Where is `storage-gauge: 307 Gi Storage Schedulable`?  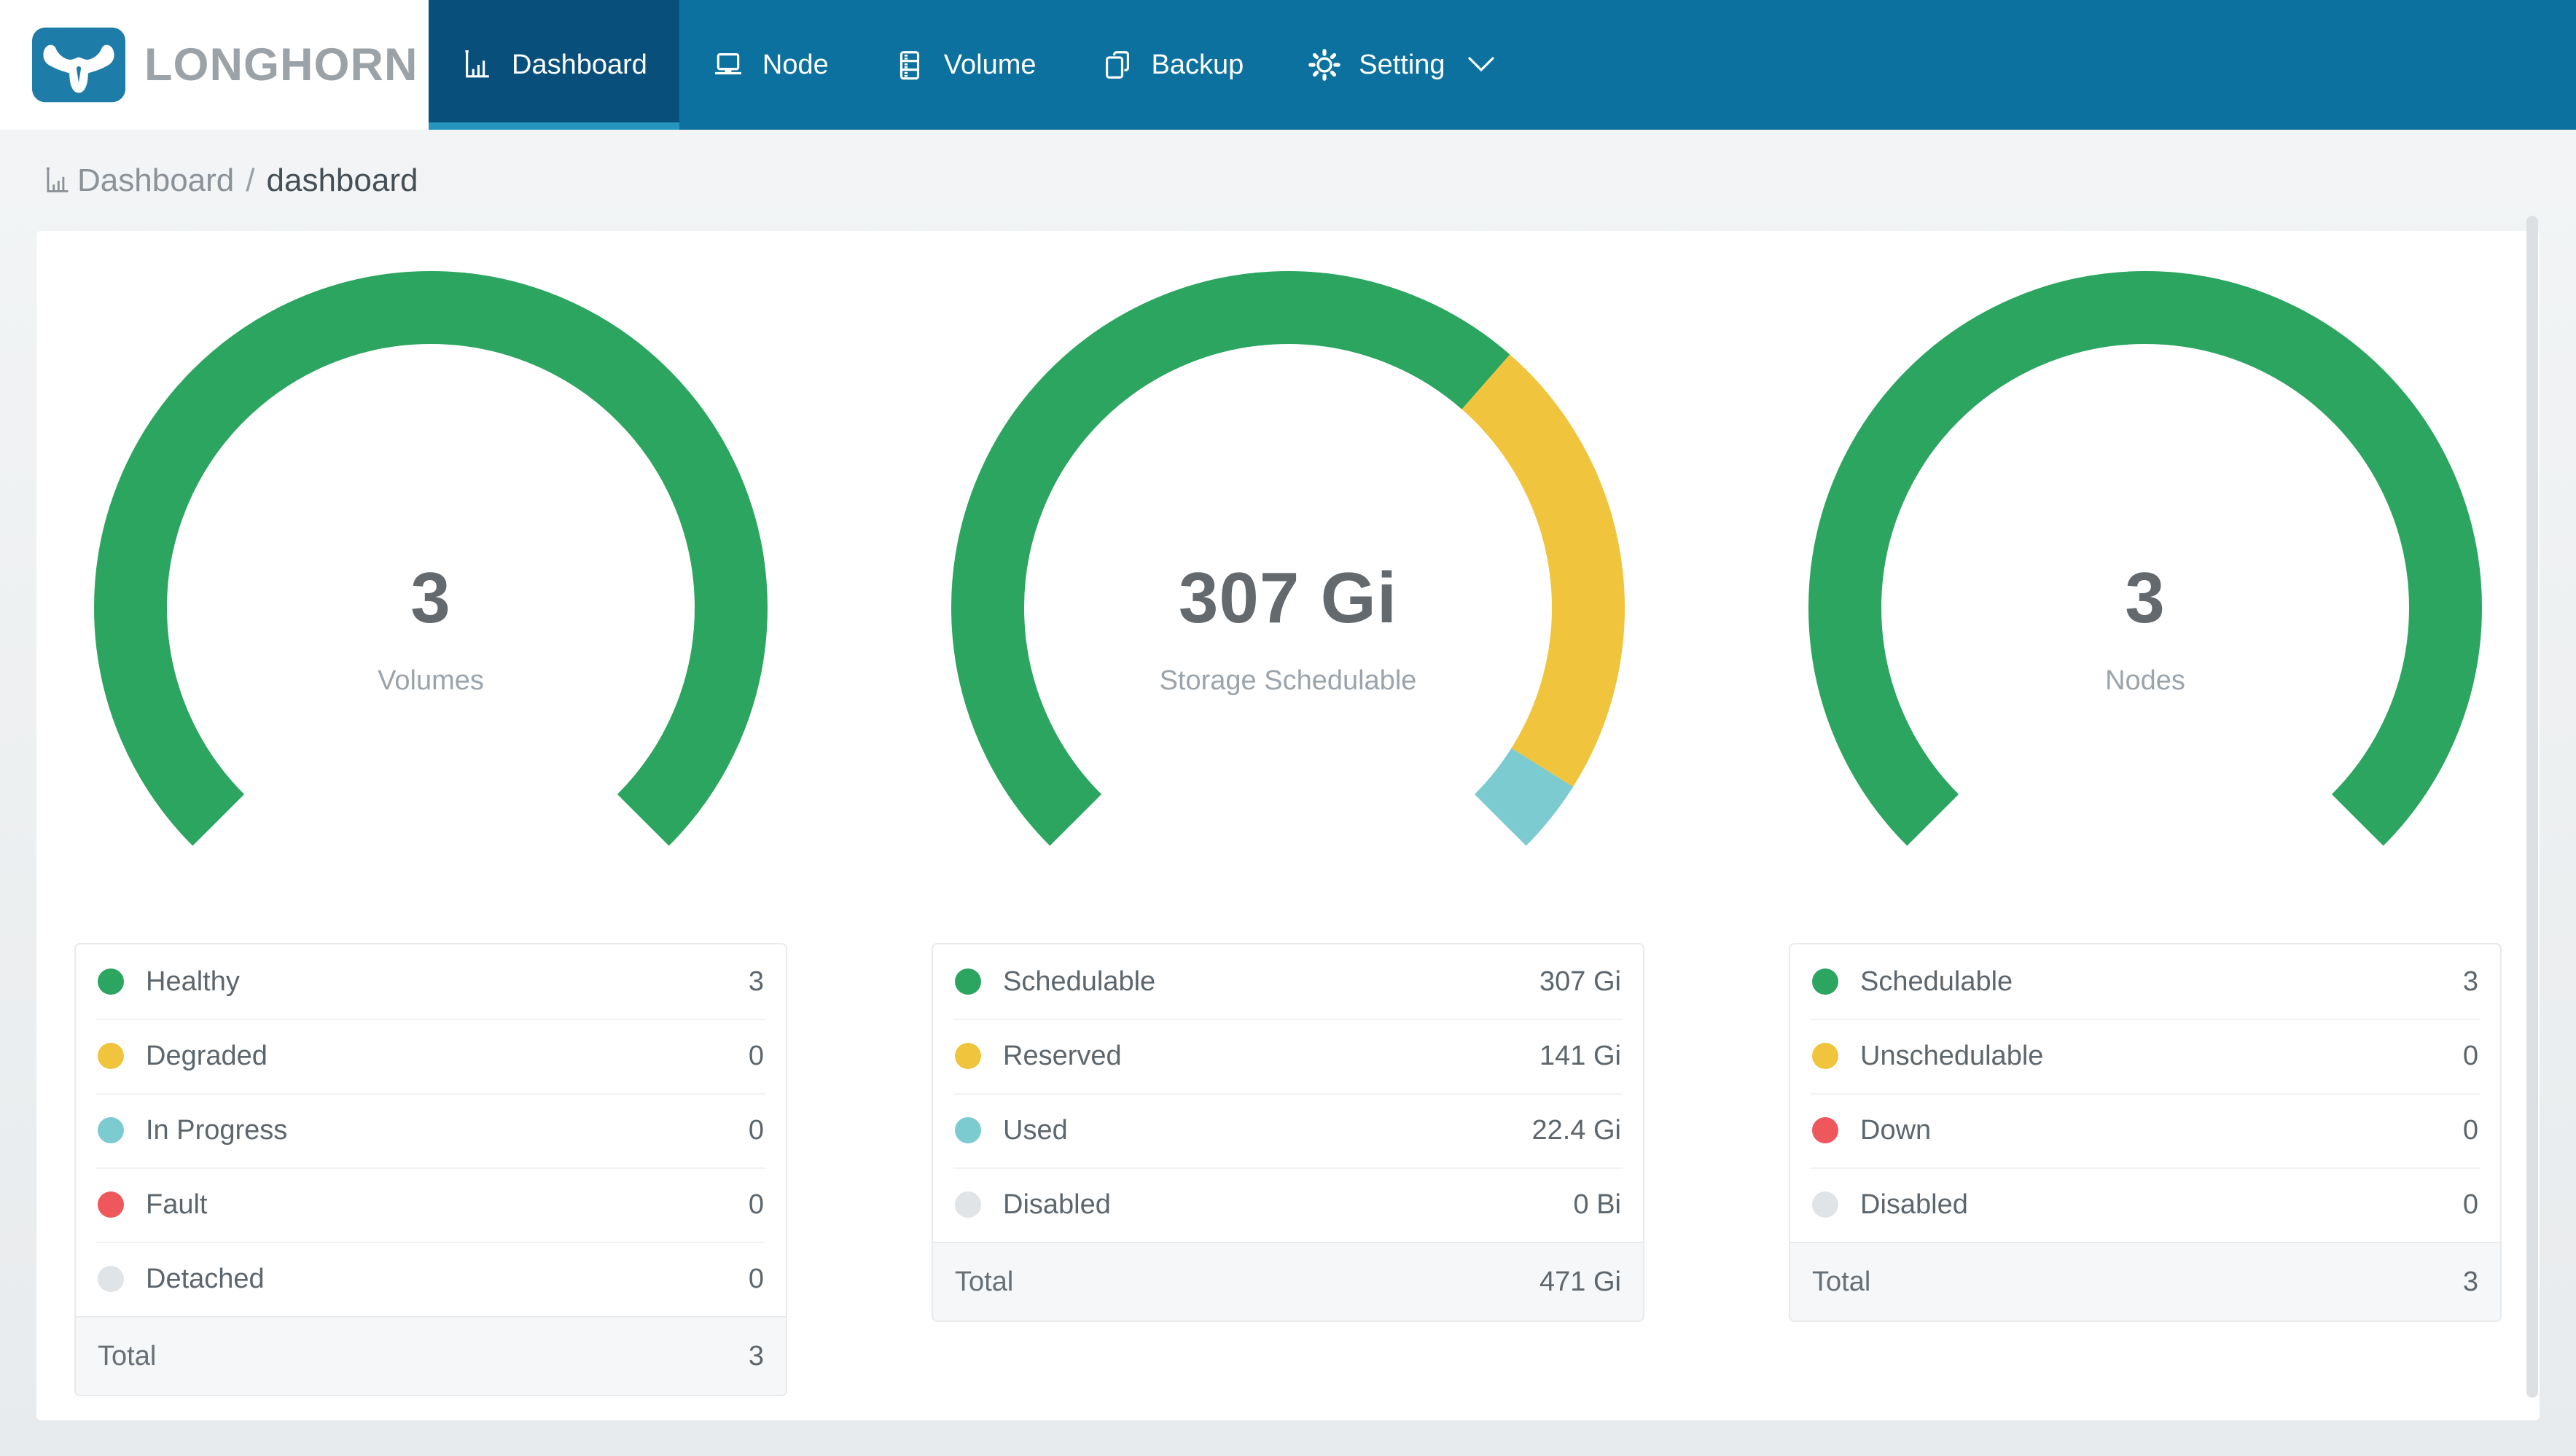
storage-gauge: 307 Gi Storage Schedulable is located at coordinates (1288, 607).